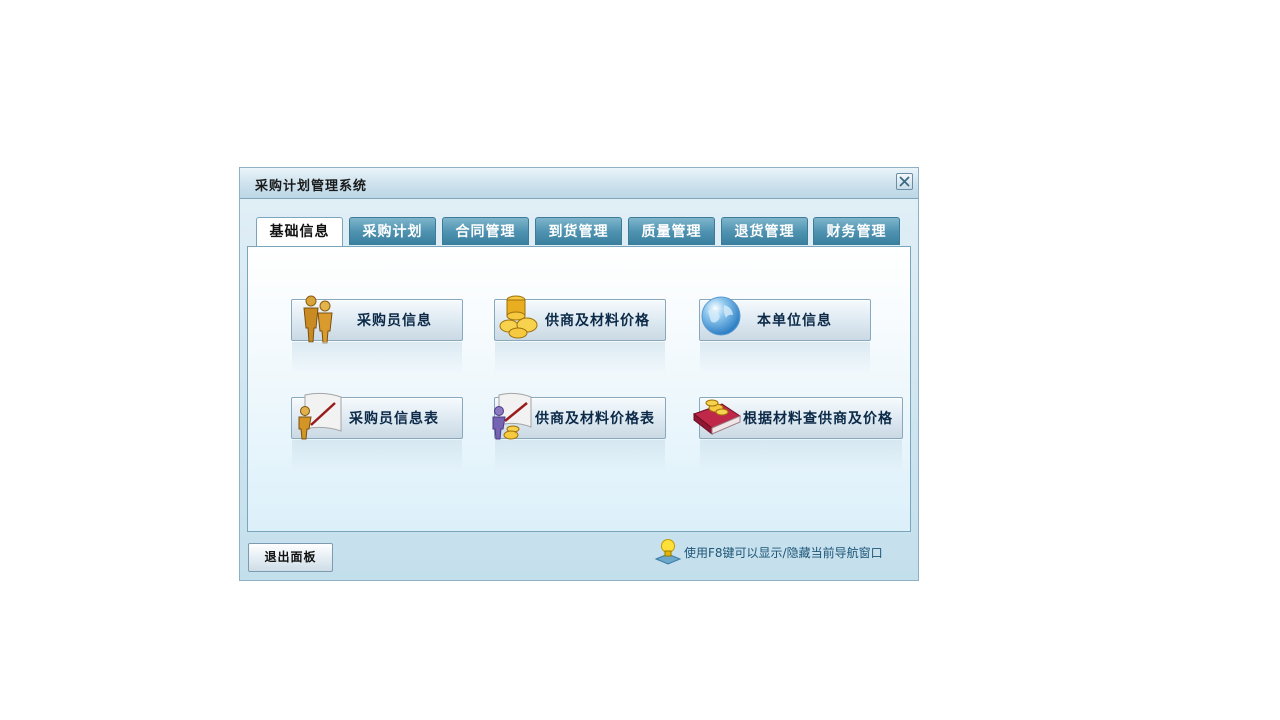  I want to click on people-icon, so click(318, 319).